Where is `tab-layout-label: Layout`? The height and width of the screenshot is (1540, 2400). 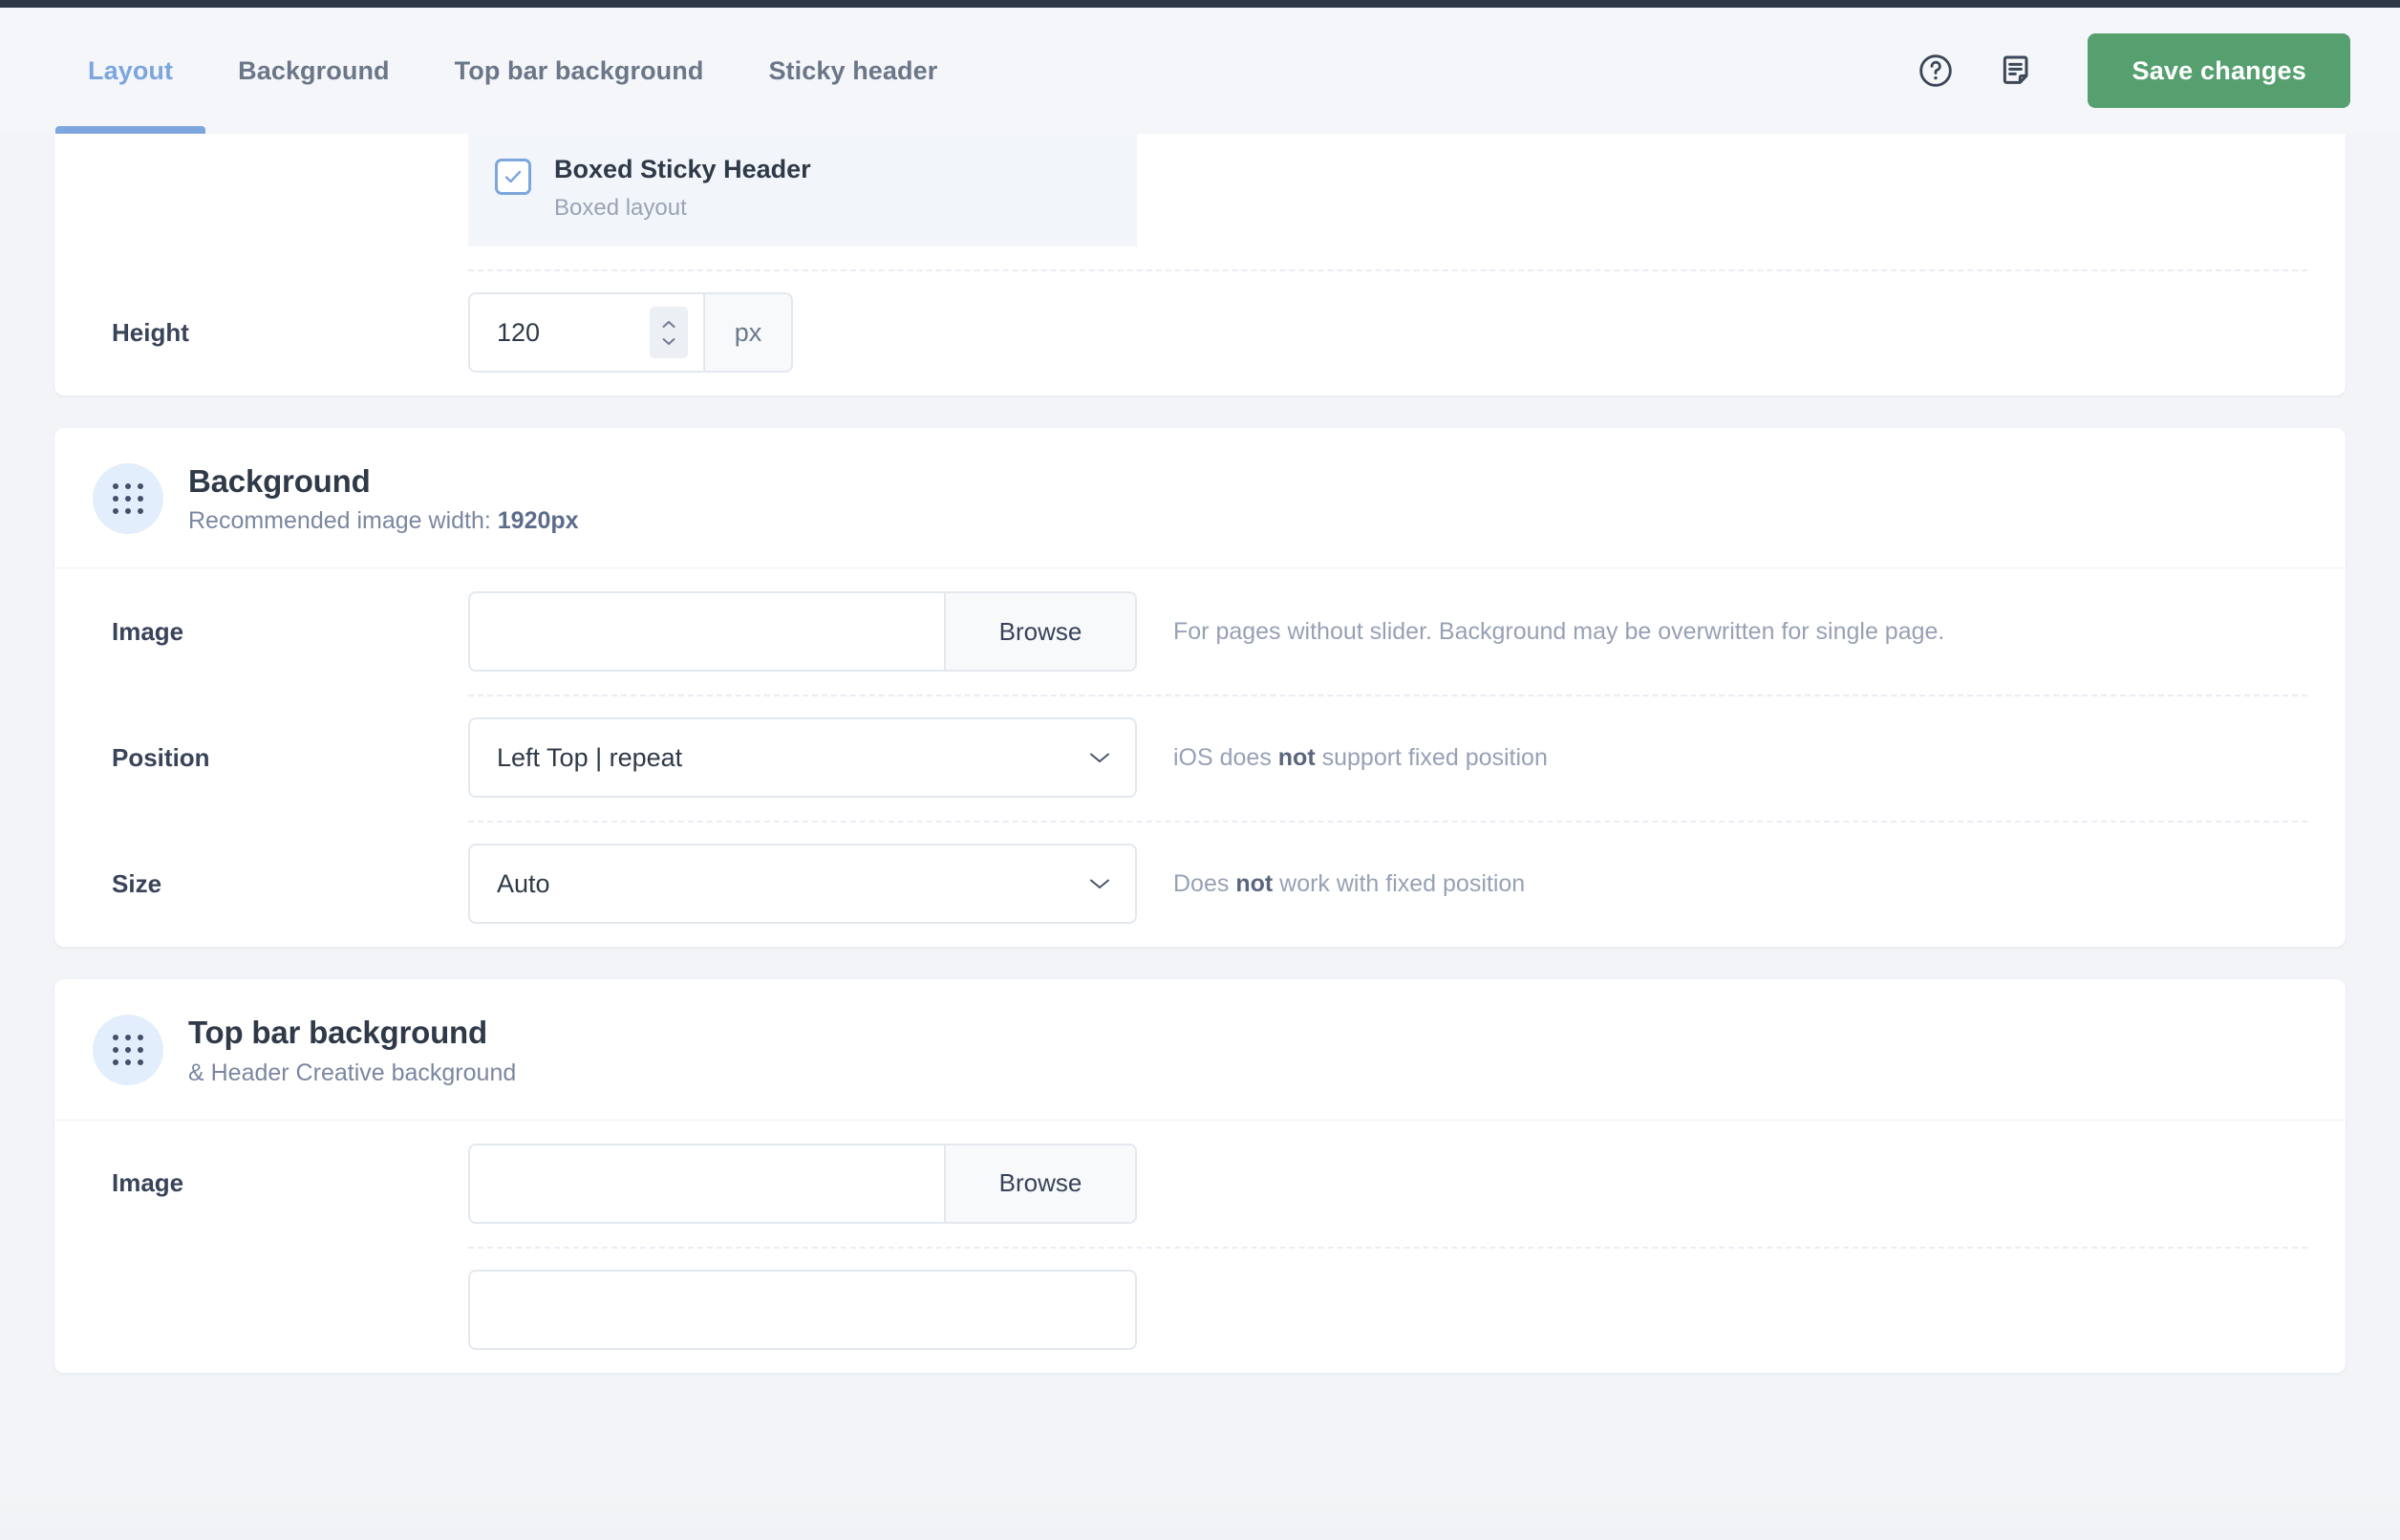 tab-layout-label: Layout is located at coordinates (131, 70).